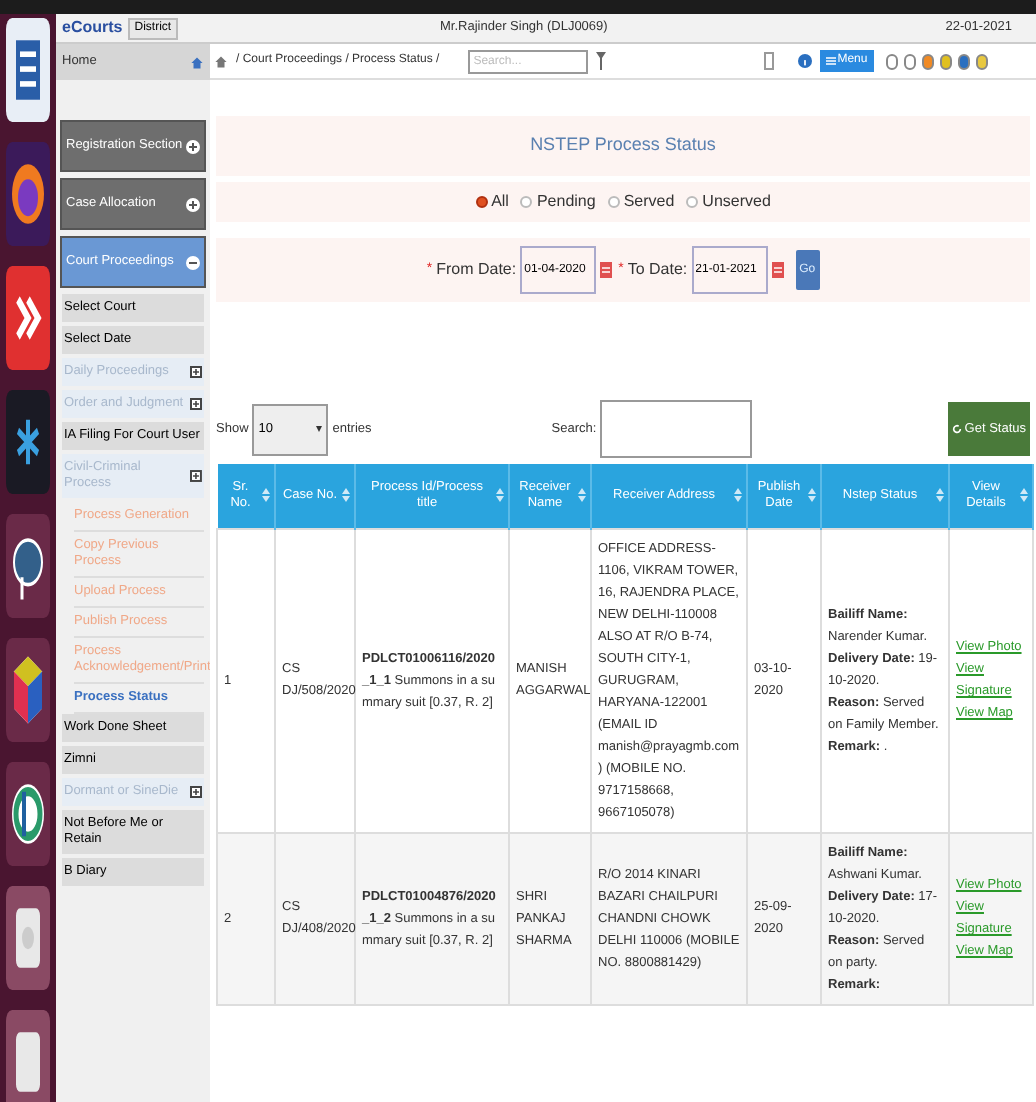  Describe the element at coordinates (804, 61) in the screenshot. I see `info-icon` at that location.